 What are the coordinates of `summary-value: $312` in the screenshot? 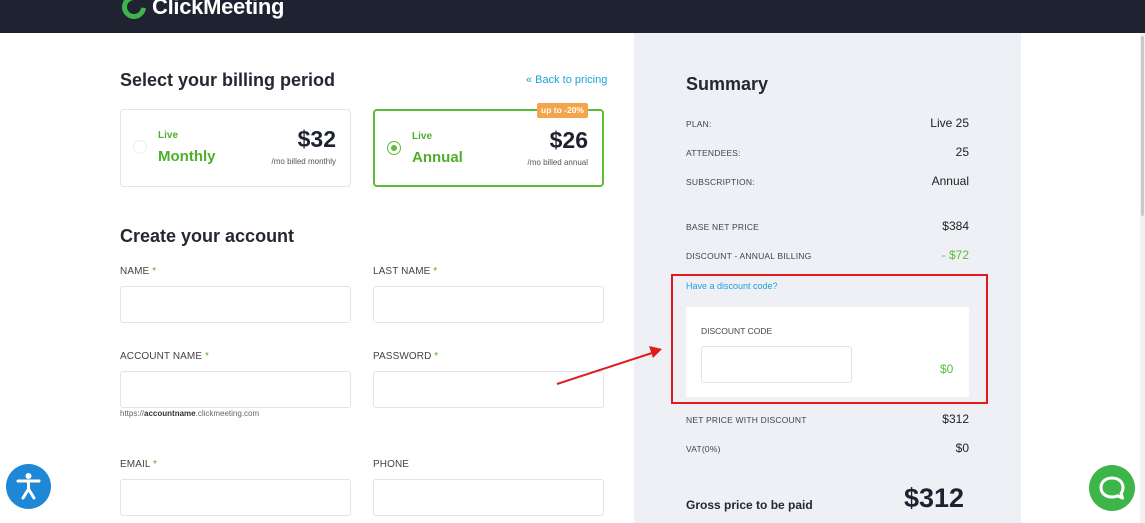 It's located at (955, 419).